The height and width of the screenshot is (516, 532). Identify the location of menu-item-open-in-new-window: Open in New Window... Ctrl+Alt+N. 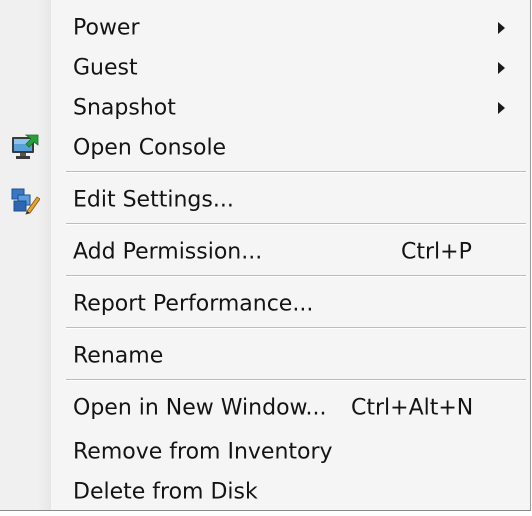
(265, 408).